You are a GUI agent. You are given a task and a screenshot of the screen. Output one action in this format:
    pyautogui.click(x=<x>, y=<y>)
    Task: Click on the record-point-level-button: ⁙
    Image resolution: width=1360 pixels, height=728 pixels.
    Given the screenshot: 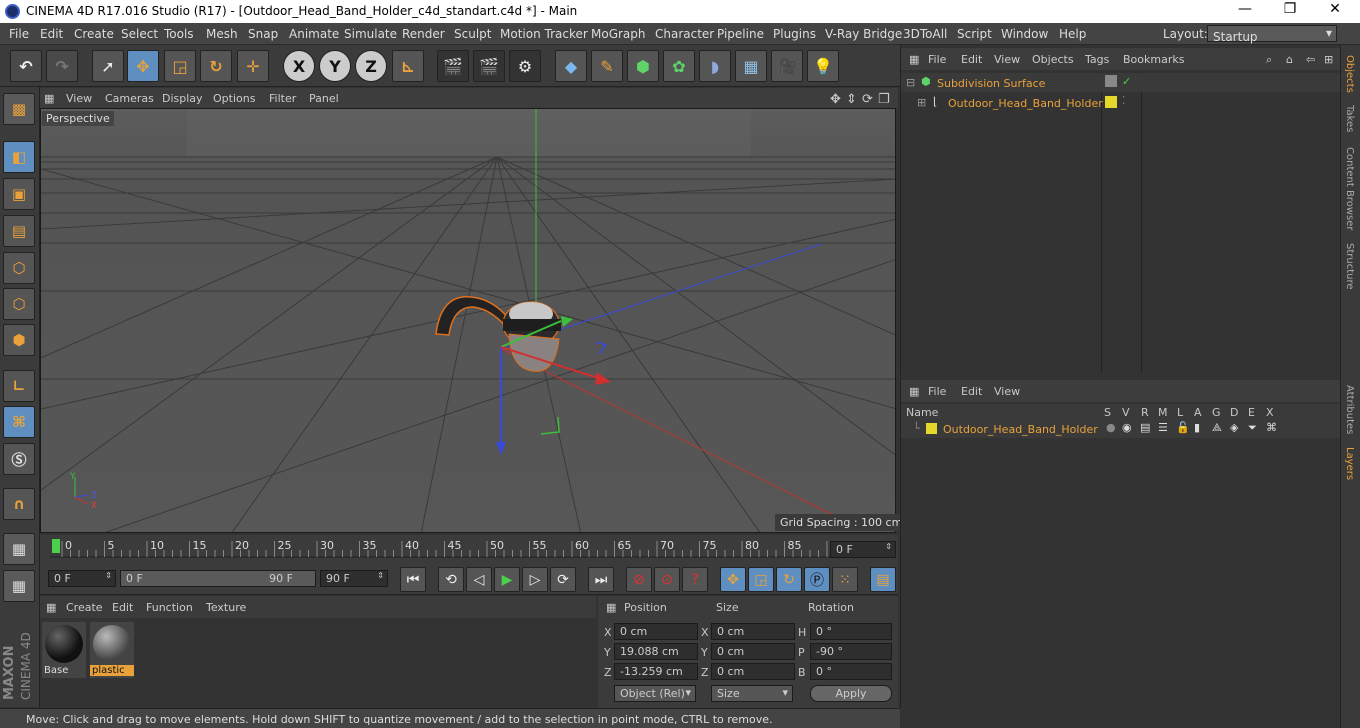 What is the action you would take?
    pyautogui.click(x=845, y=579)
    